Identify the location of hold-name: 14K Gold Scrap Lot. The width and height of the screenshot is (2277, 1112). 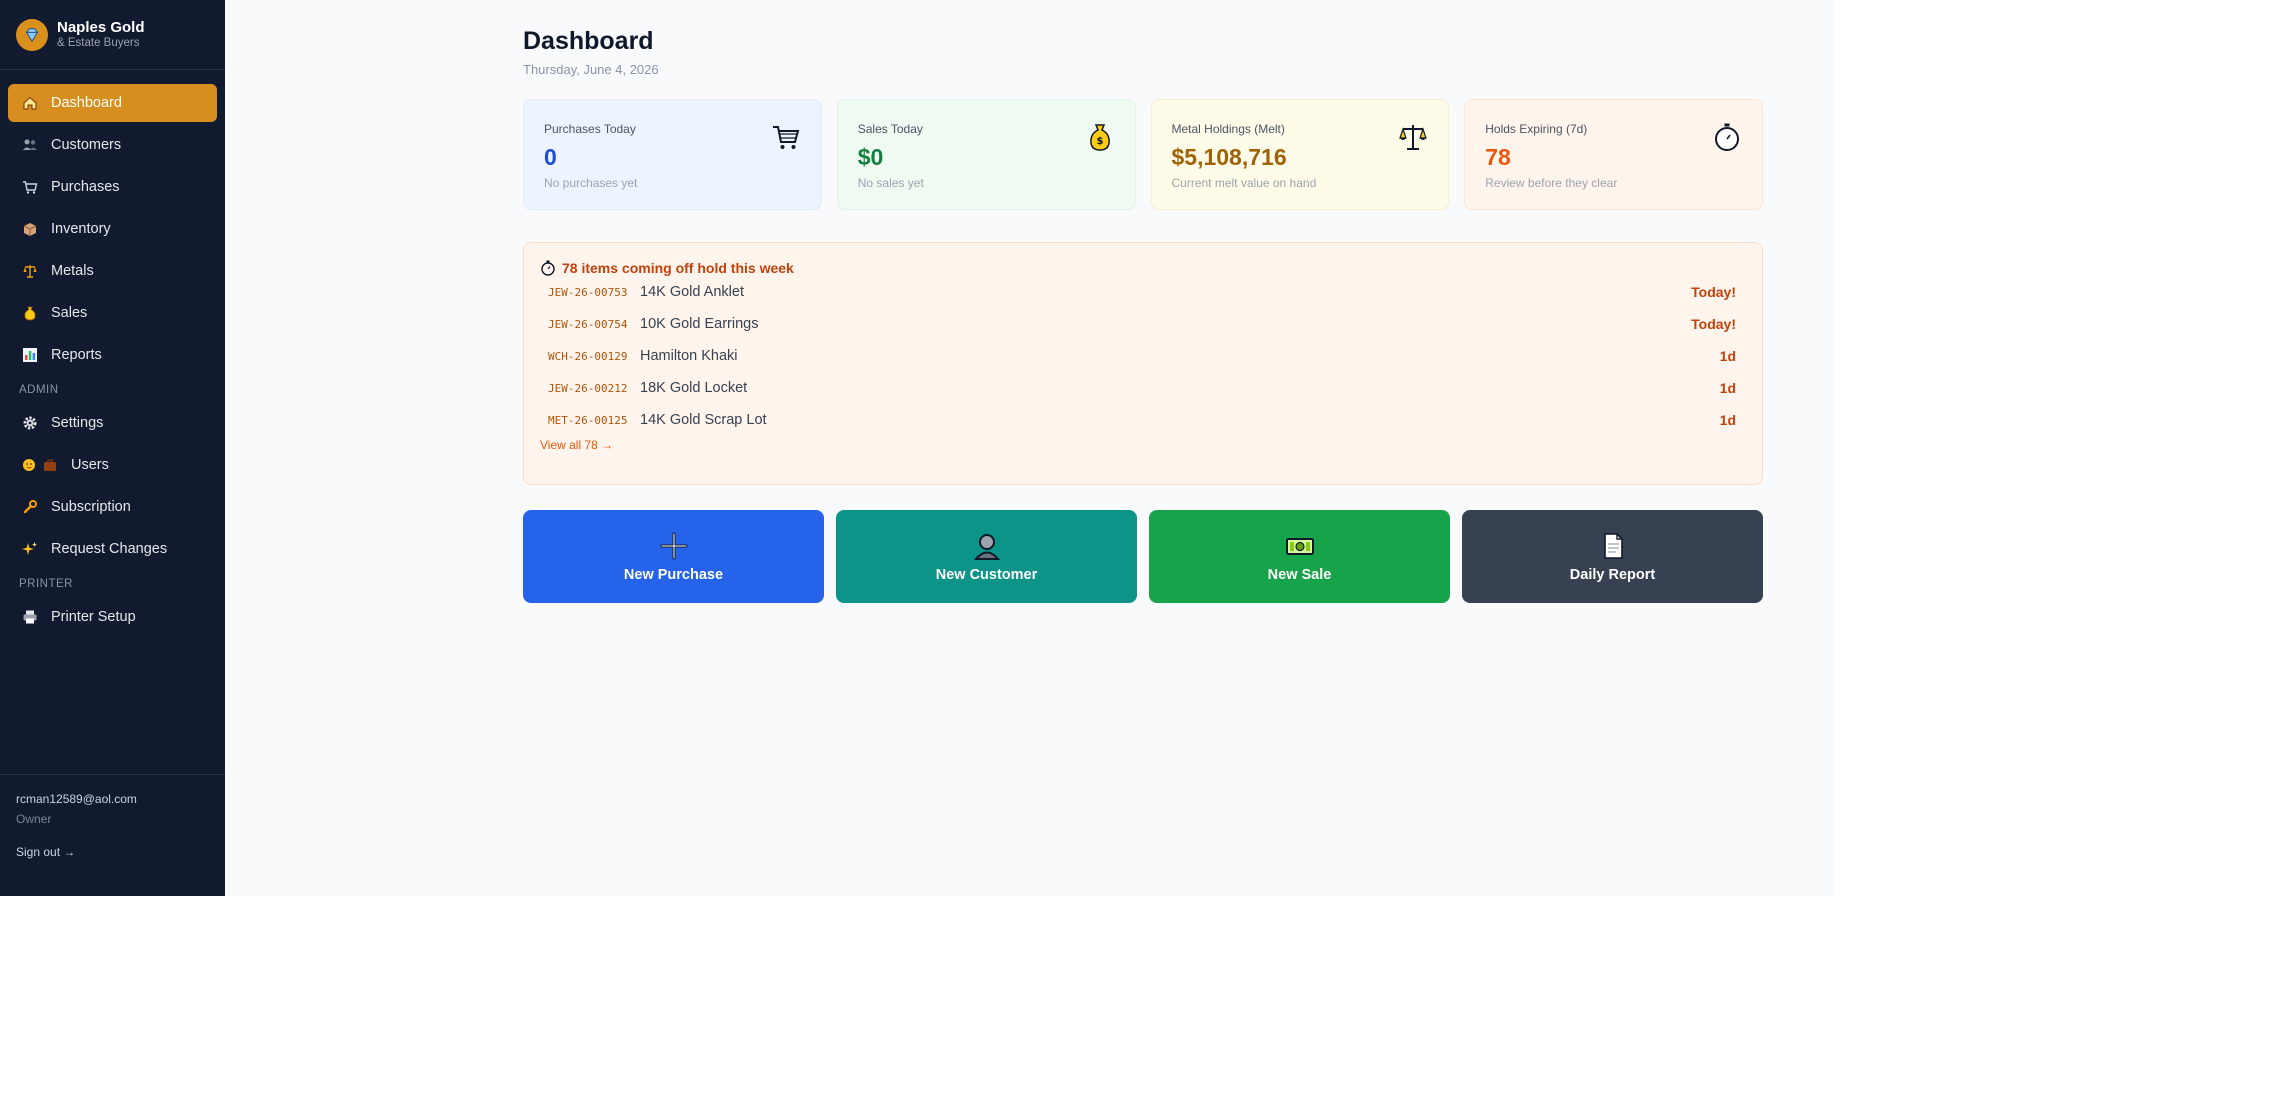
(703, 420).